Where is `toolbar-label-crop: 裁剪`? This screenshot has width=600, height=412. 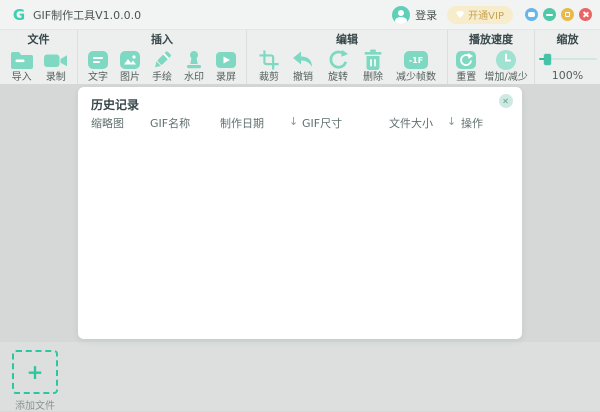
toolbar-label-crop: 裁剪 is located at coordinates (269, 77).